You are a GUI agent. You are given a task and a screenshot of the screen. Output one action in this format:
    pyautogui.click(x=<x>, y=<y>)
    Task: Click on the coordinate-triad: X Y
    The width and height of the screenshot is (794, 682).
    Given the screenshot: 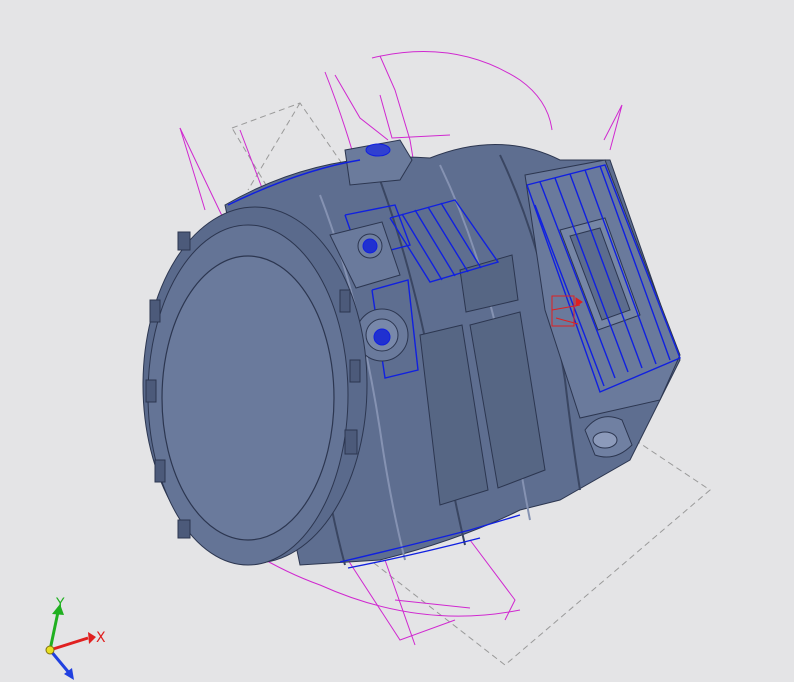 What is the action you would take?
    pyautogui.click(x=65, y=621)
    